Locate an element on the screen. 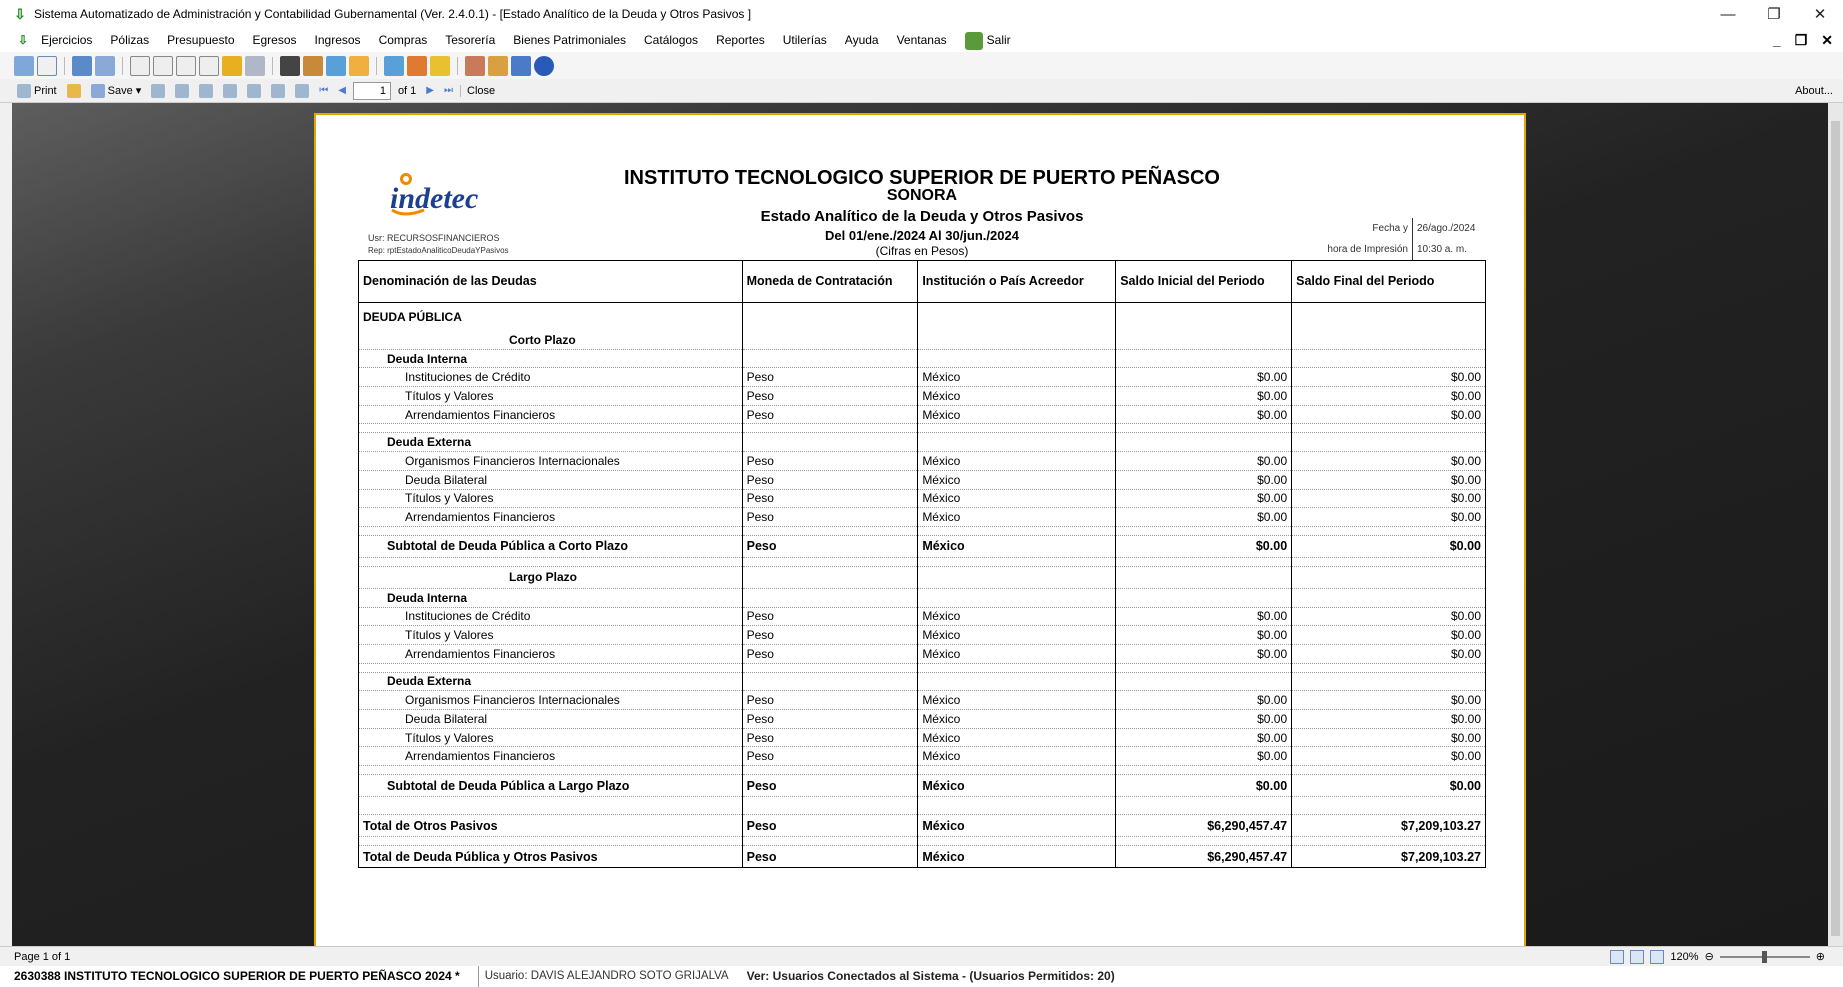  prev-page-button: ◀ is located at coordinates (342, 90).